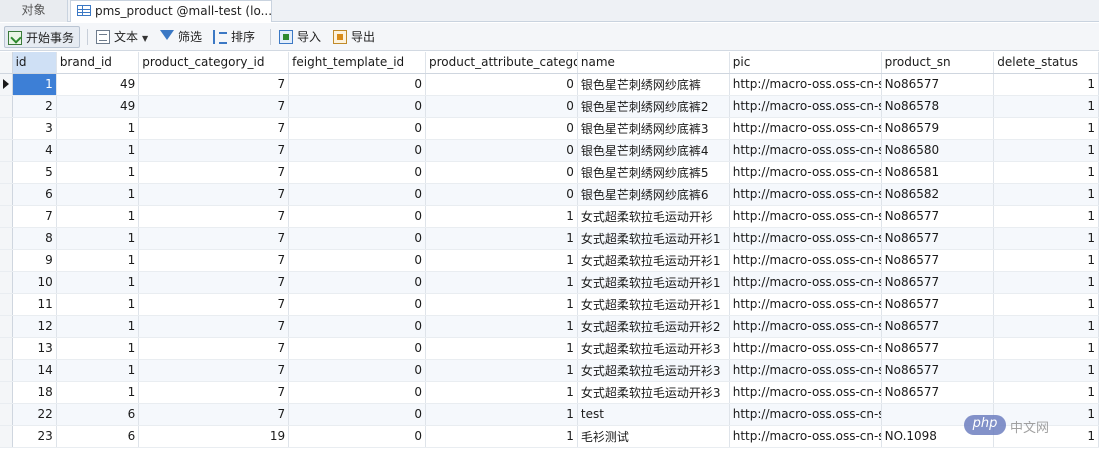 The width and height of the screenshot is (1099, 456). I want to click on cell-id: 22, so click(34, 414).